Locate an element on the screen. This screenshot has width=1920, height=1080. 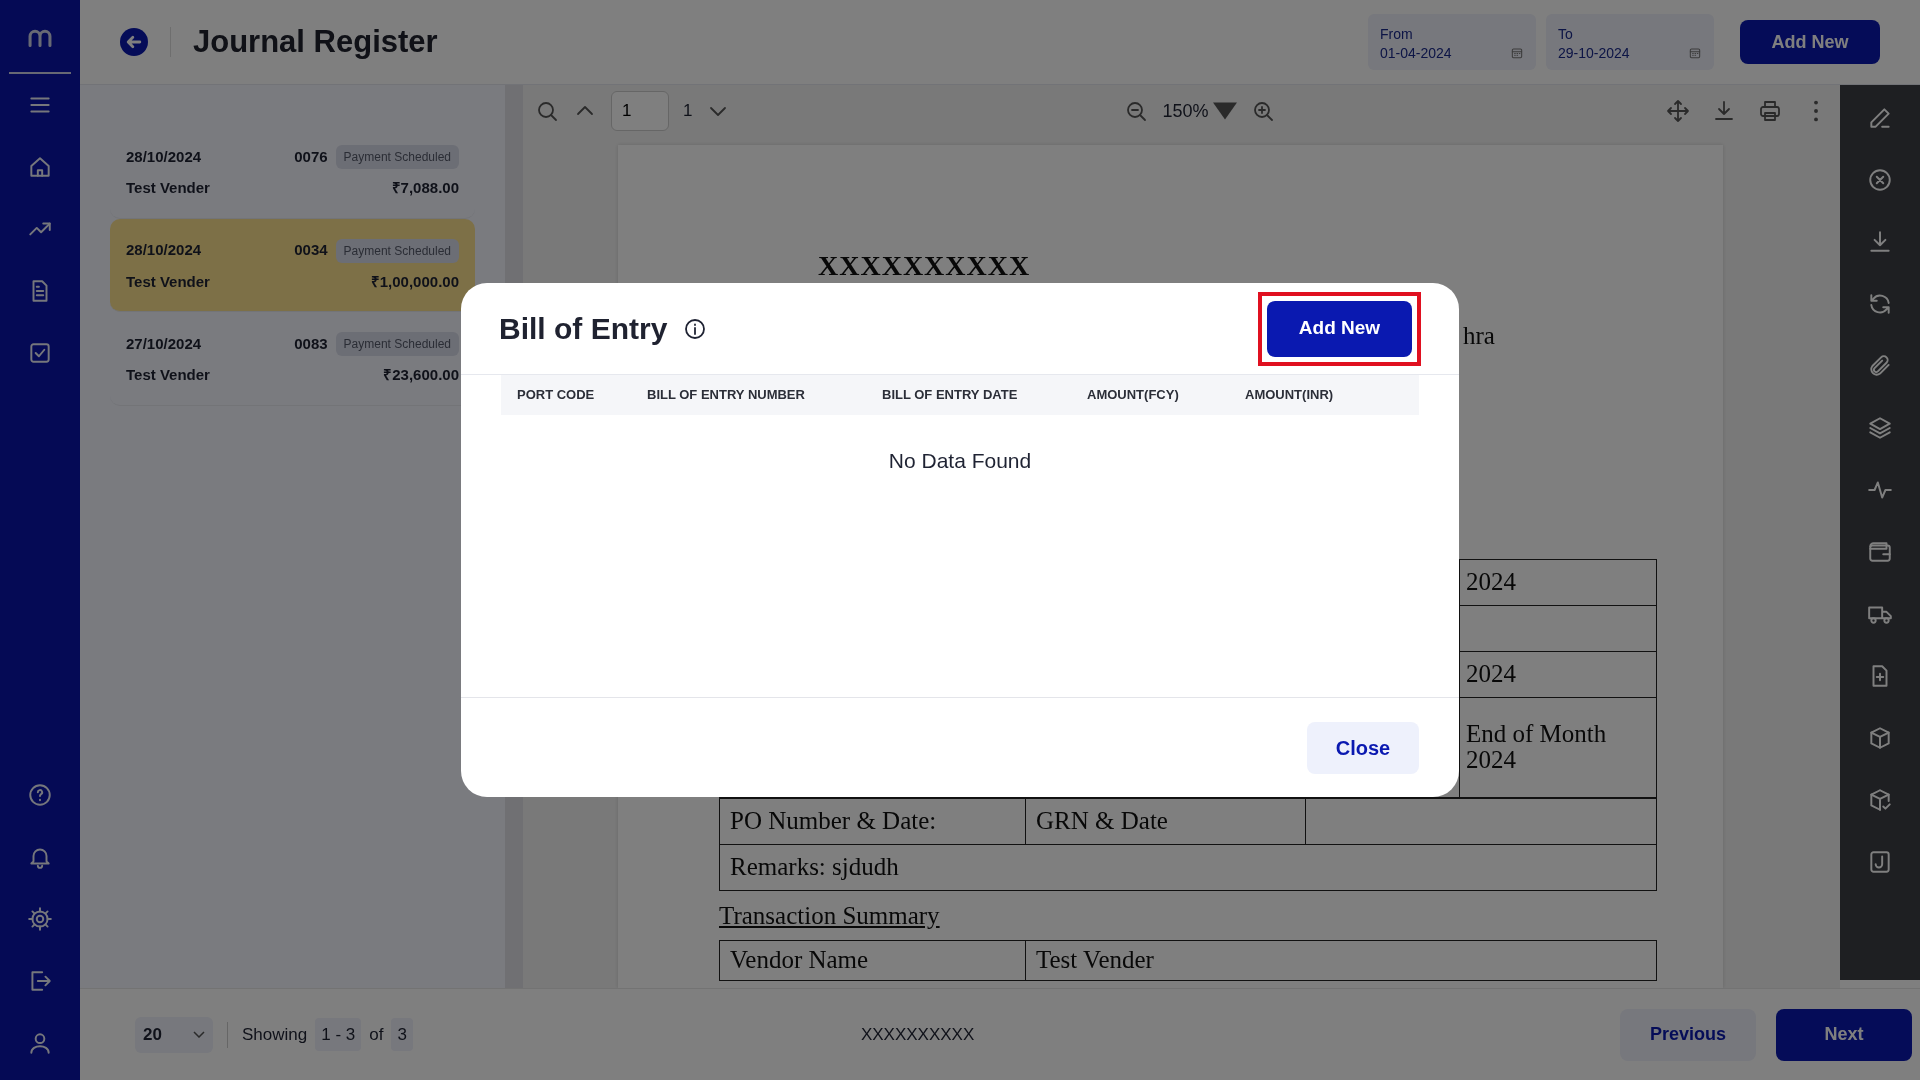
journal-entry: 28/10/2024 0034 Payment Scheduled Test Vender ₹1,00,000.00 is located at coordinates (292, 265).